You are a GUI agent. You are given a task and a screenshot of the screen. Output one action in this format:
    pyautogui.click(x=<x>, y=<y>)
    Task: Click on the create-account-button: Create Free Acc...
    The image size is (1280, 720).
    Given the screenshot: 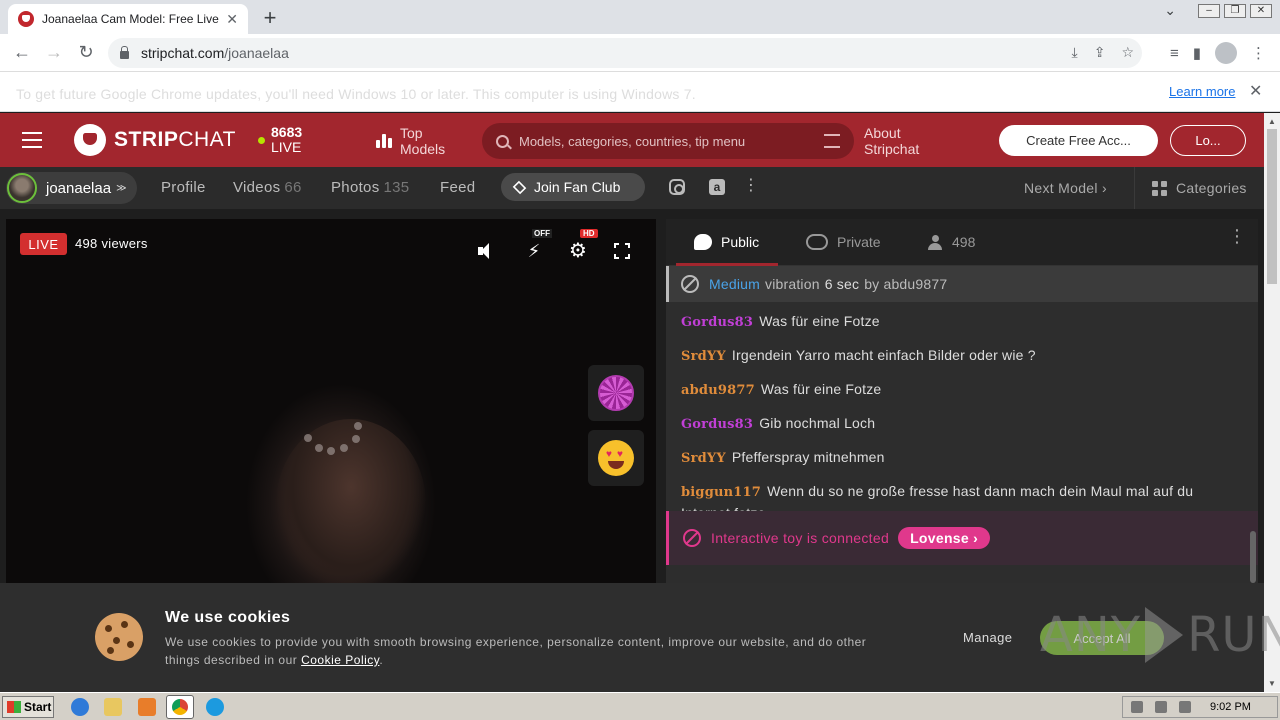 What is the action you would take?
    pyautogui.click(x=1078, y=140)
    